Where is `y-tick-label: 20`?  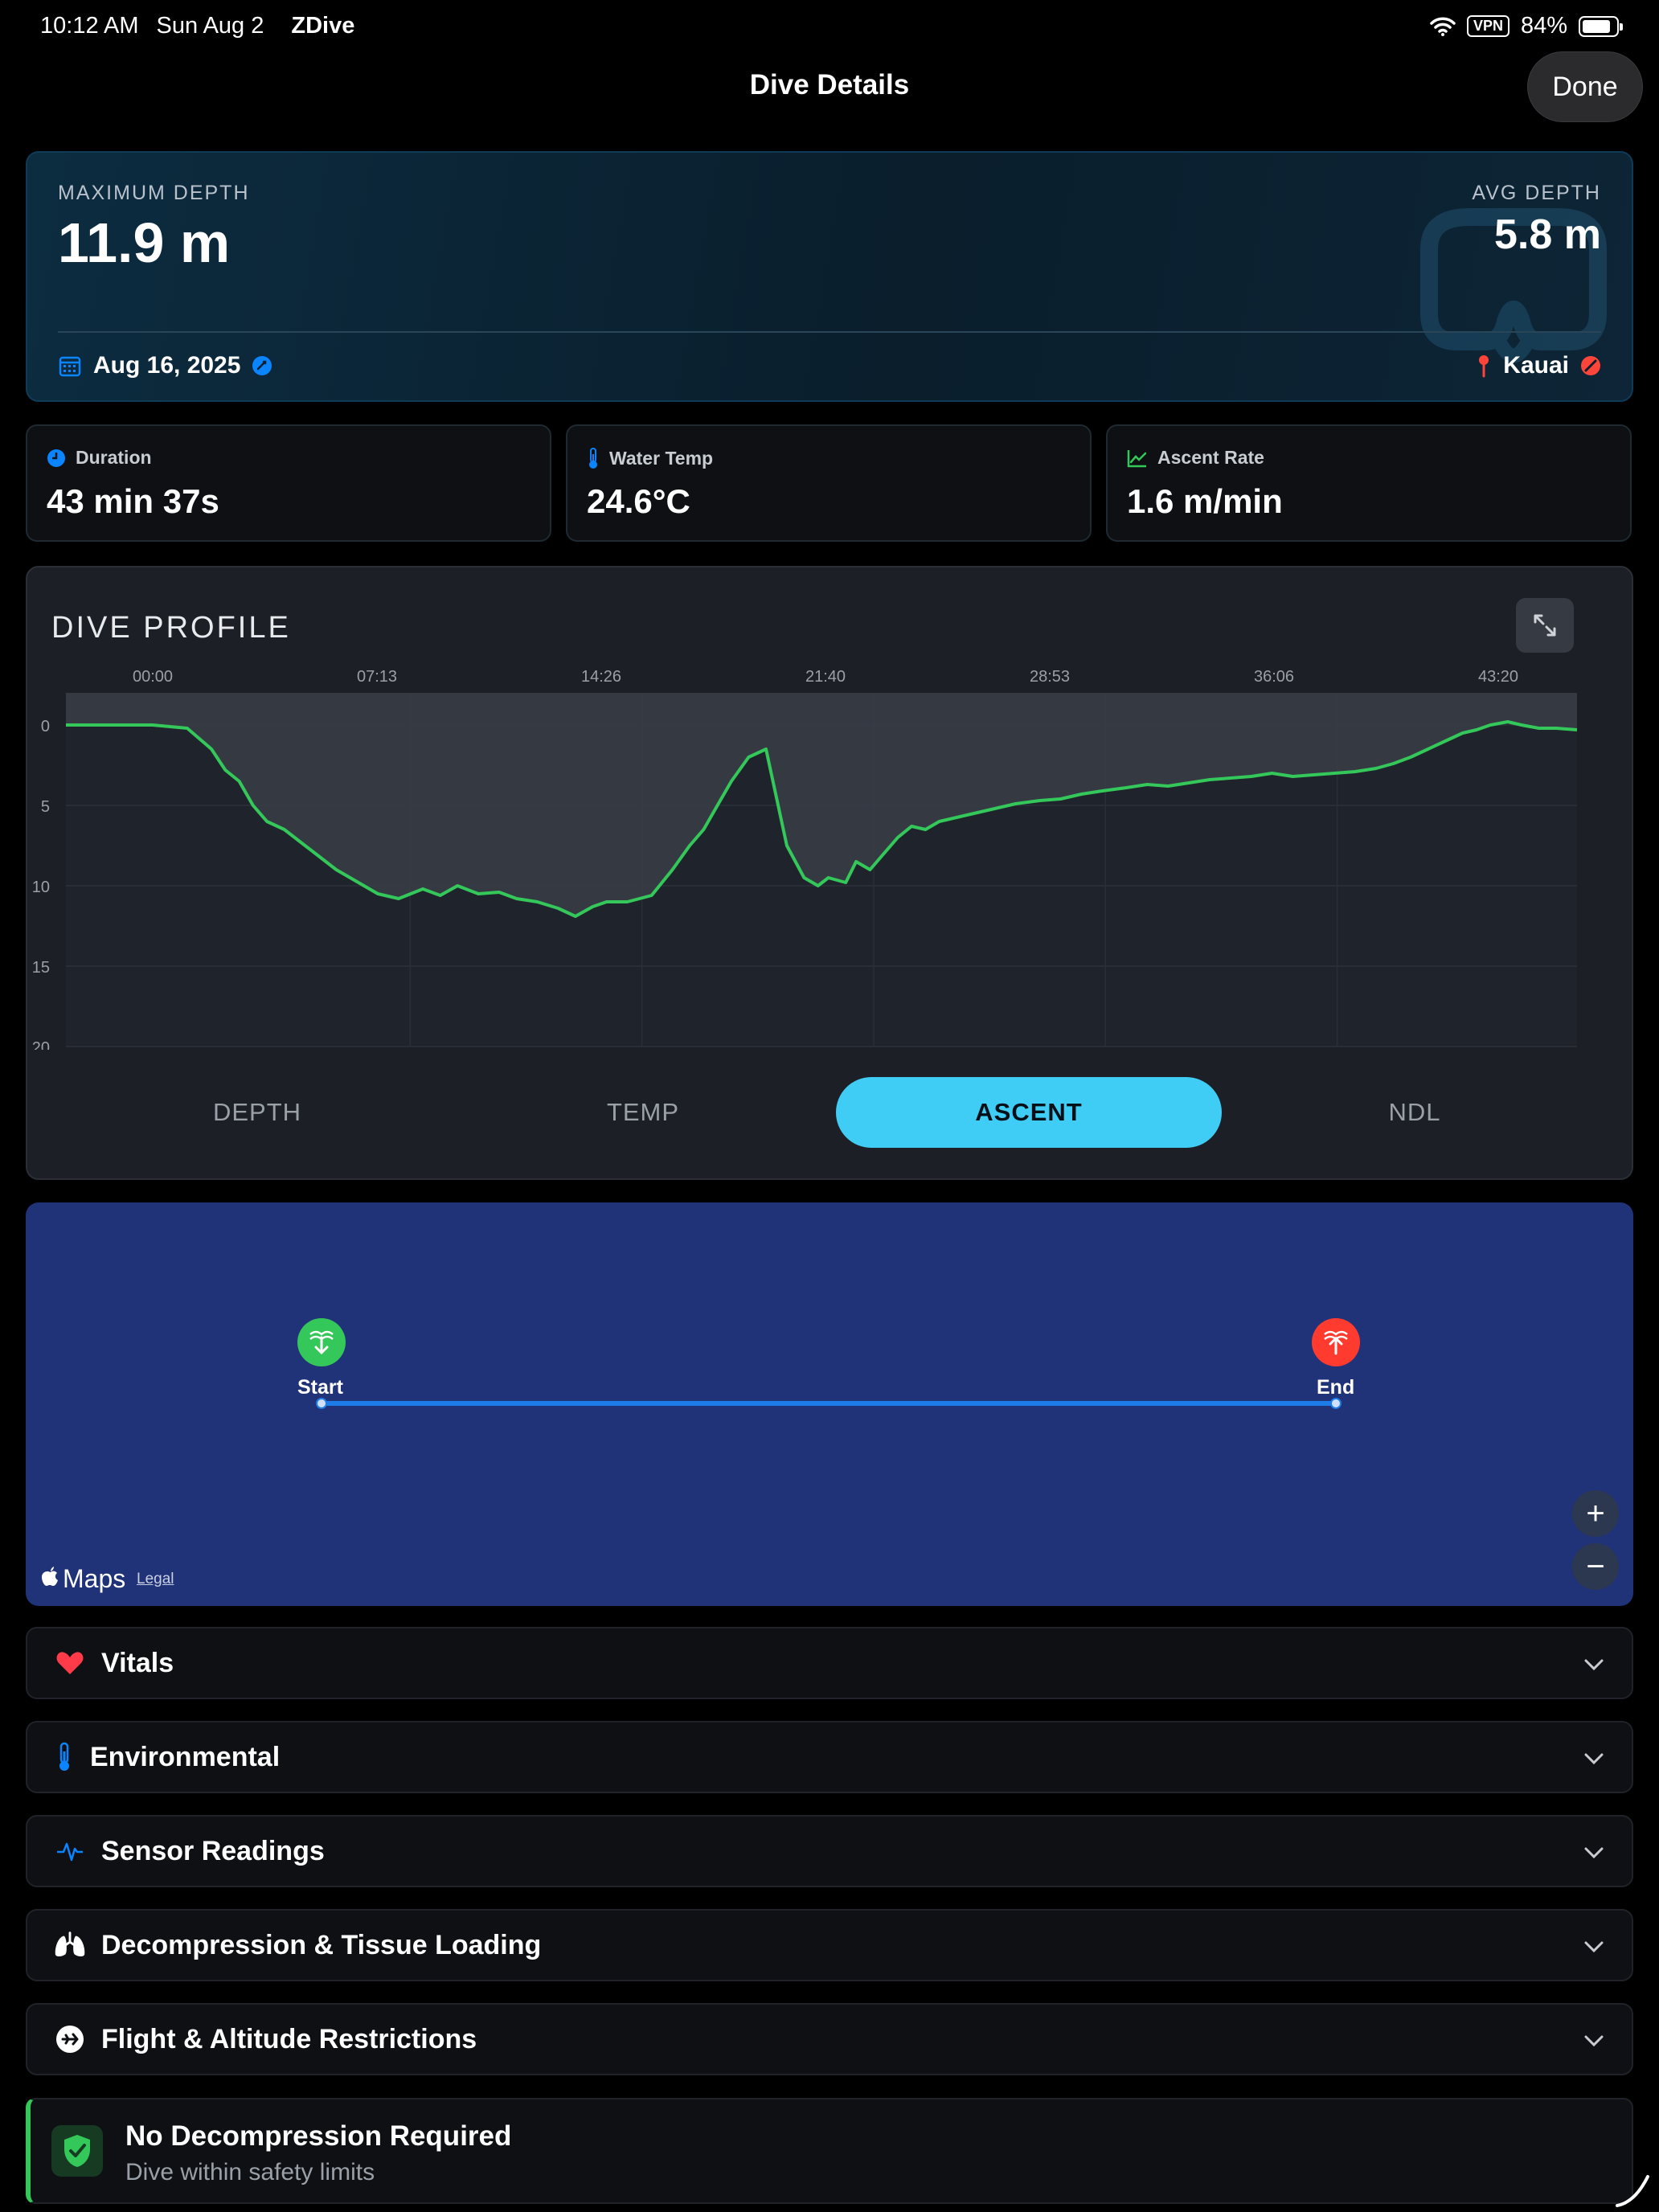 y-tick-label: 20 is located at coordinates (41, 1044).